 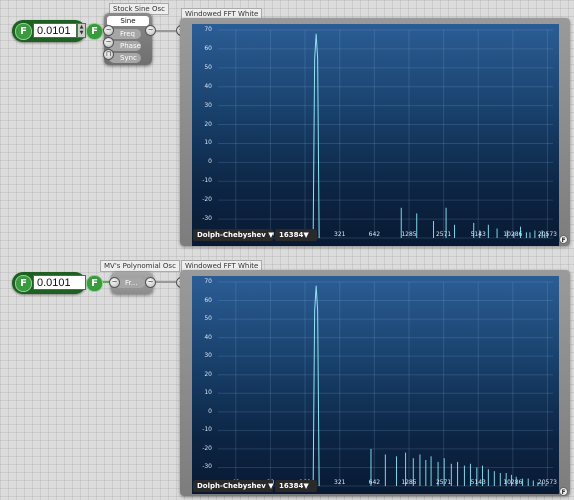 I want to click on value-stepper: ▲ ▼, so click(x=81, y=30).